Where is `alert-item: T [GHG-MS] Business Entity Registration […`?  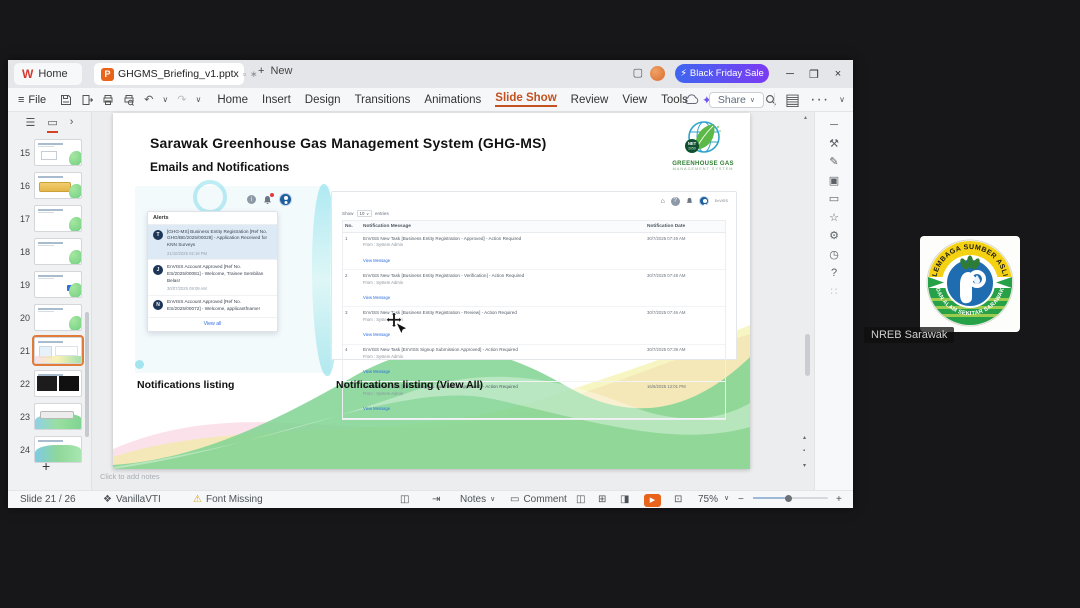 alert-item: T [GHG-MS] Business Entity Registration [… is located at coordinates (212, 243).